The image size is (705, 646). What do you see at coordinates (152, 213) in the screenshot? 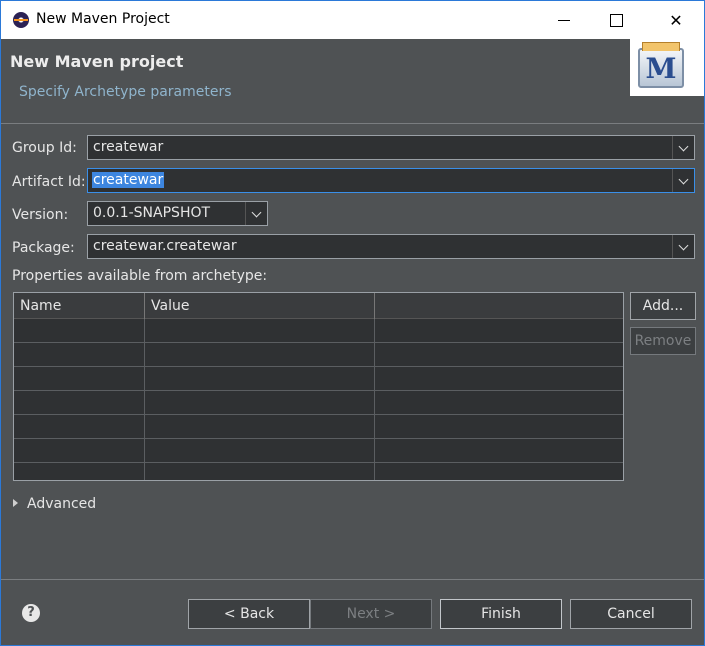
I see `version-value: 0.0.1-SNAPSHOT` at bounding box center [152, 213].